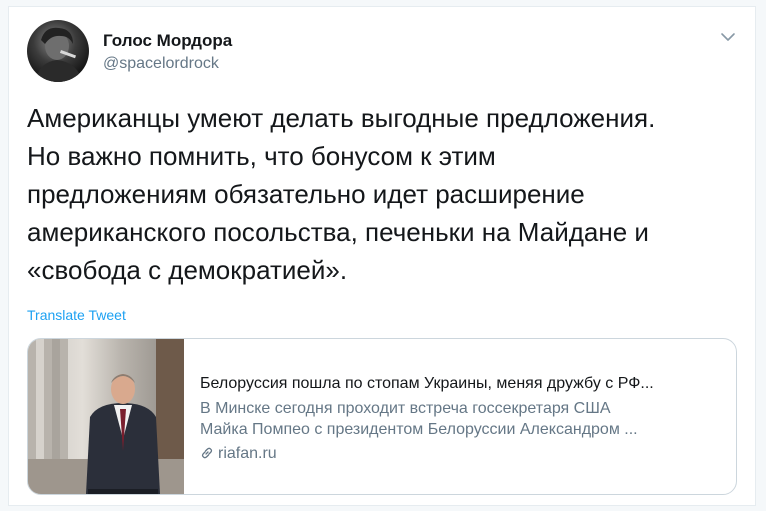 The width and height of the screenshot is (766, 511). Describe the element at coordinates (59, 54) in the screenshot. I see `avatar-image` at that location.